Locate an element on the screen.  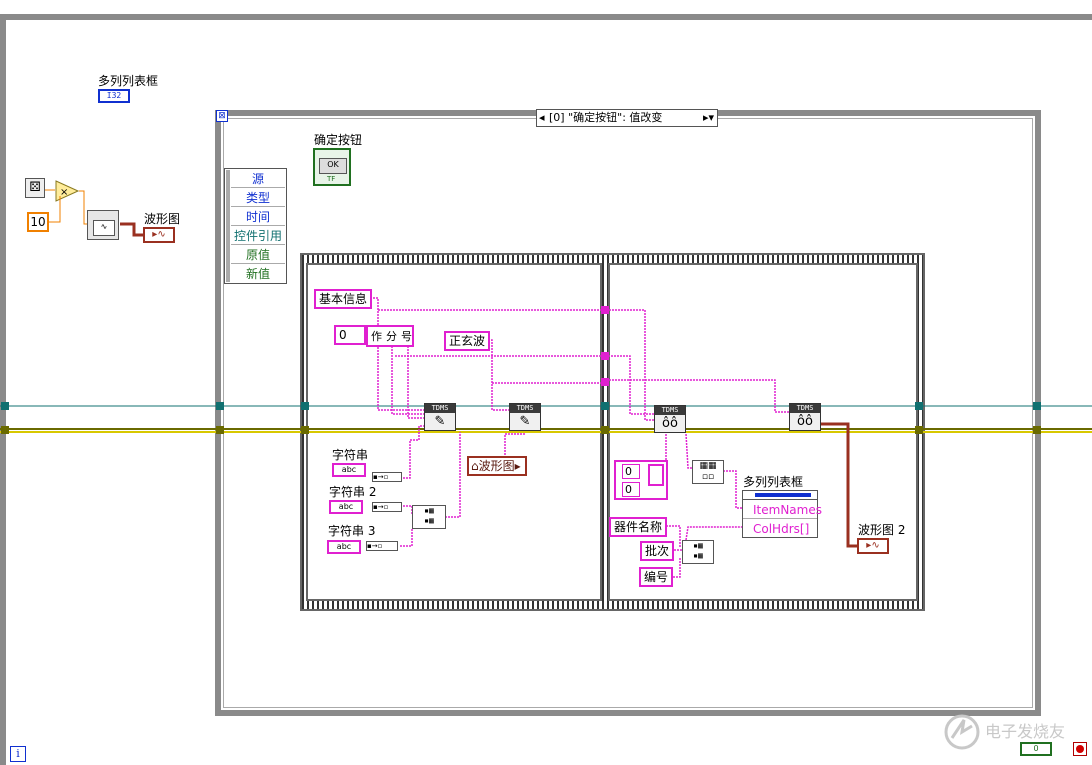
listbox-property-label: 多列列表框 is located at coordinates (773, 482).